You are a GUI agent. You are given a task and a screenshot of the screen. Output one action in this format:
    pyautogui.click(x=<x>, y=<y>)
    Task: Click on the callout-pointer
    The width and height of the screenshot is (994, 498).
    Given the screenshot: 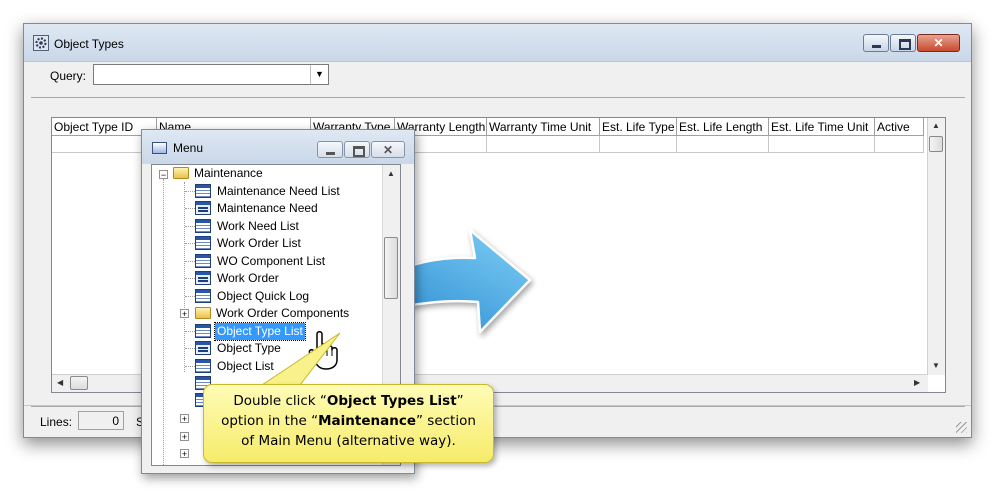 What is the action you would take?
    pyautogui.click(x=300, y=359)
    